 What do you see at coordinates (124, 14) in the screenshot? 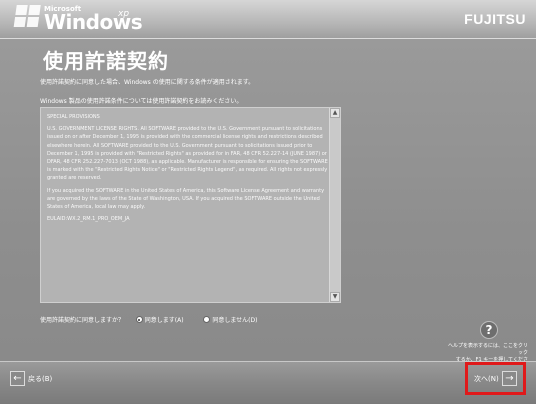
I see `logo-xp-text: xp` at bounding box center [124, 14].